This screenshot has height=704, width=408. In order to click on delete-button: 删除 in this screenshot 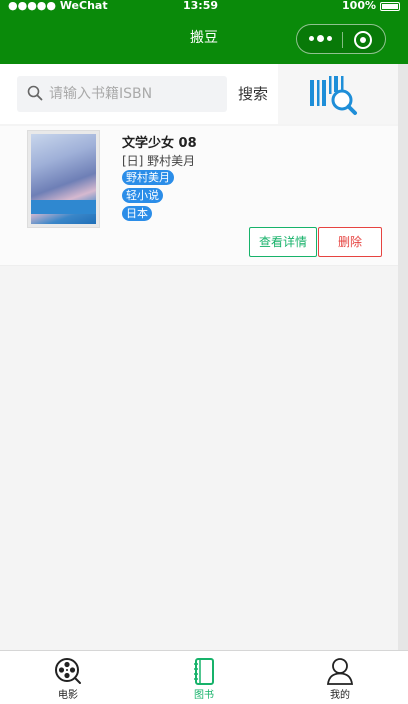, I will do `click(350, 242)`.